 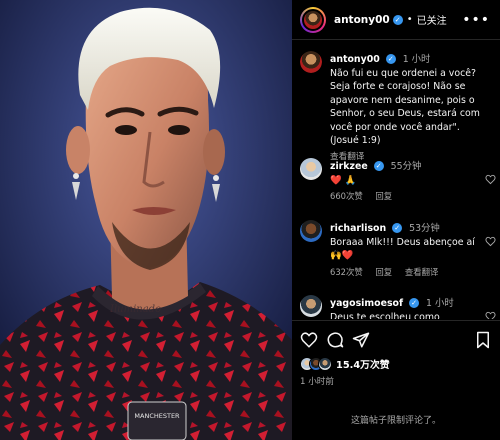 I want to click on author-username: antony00, so click(x=362, y=20).